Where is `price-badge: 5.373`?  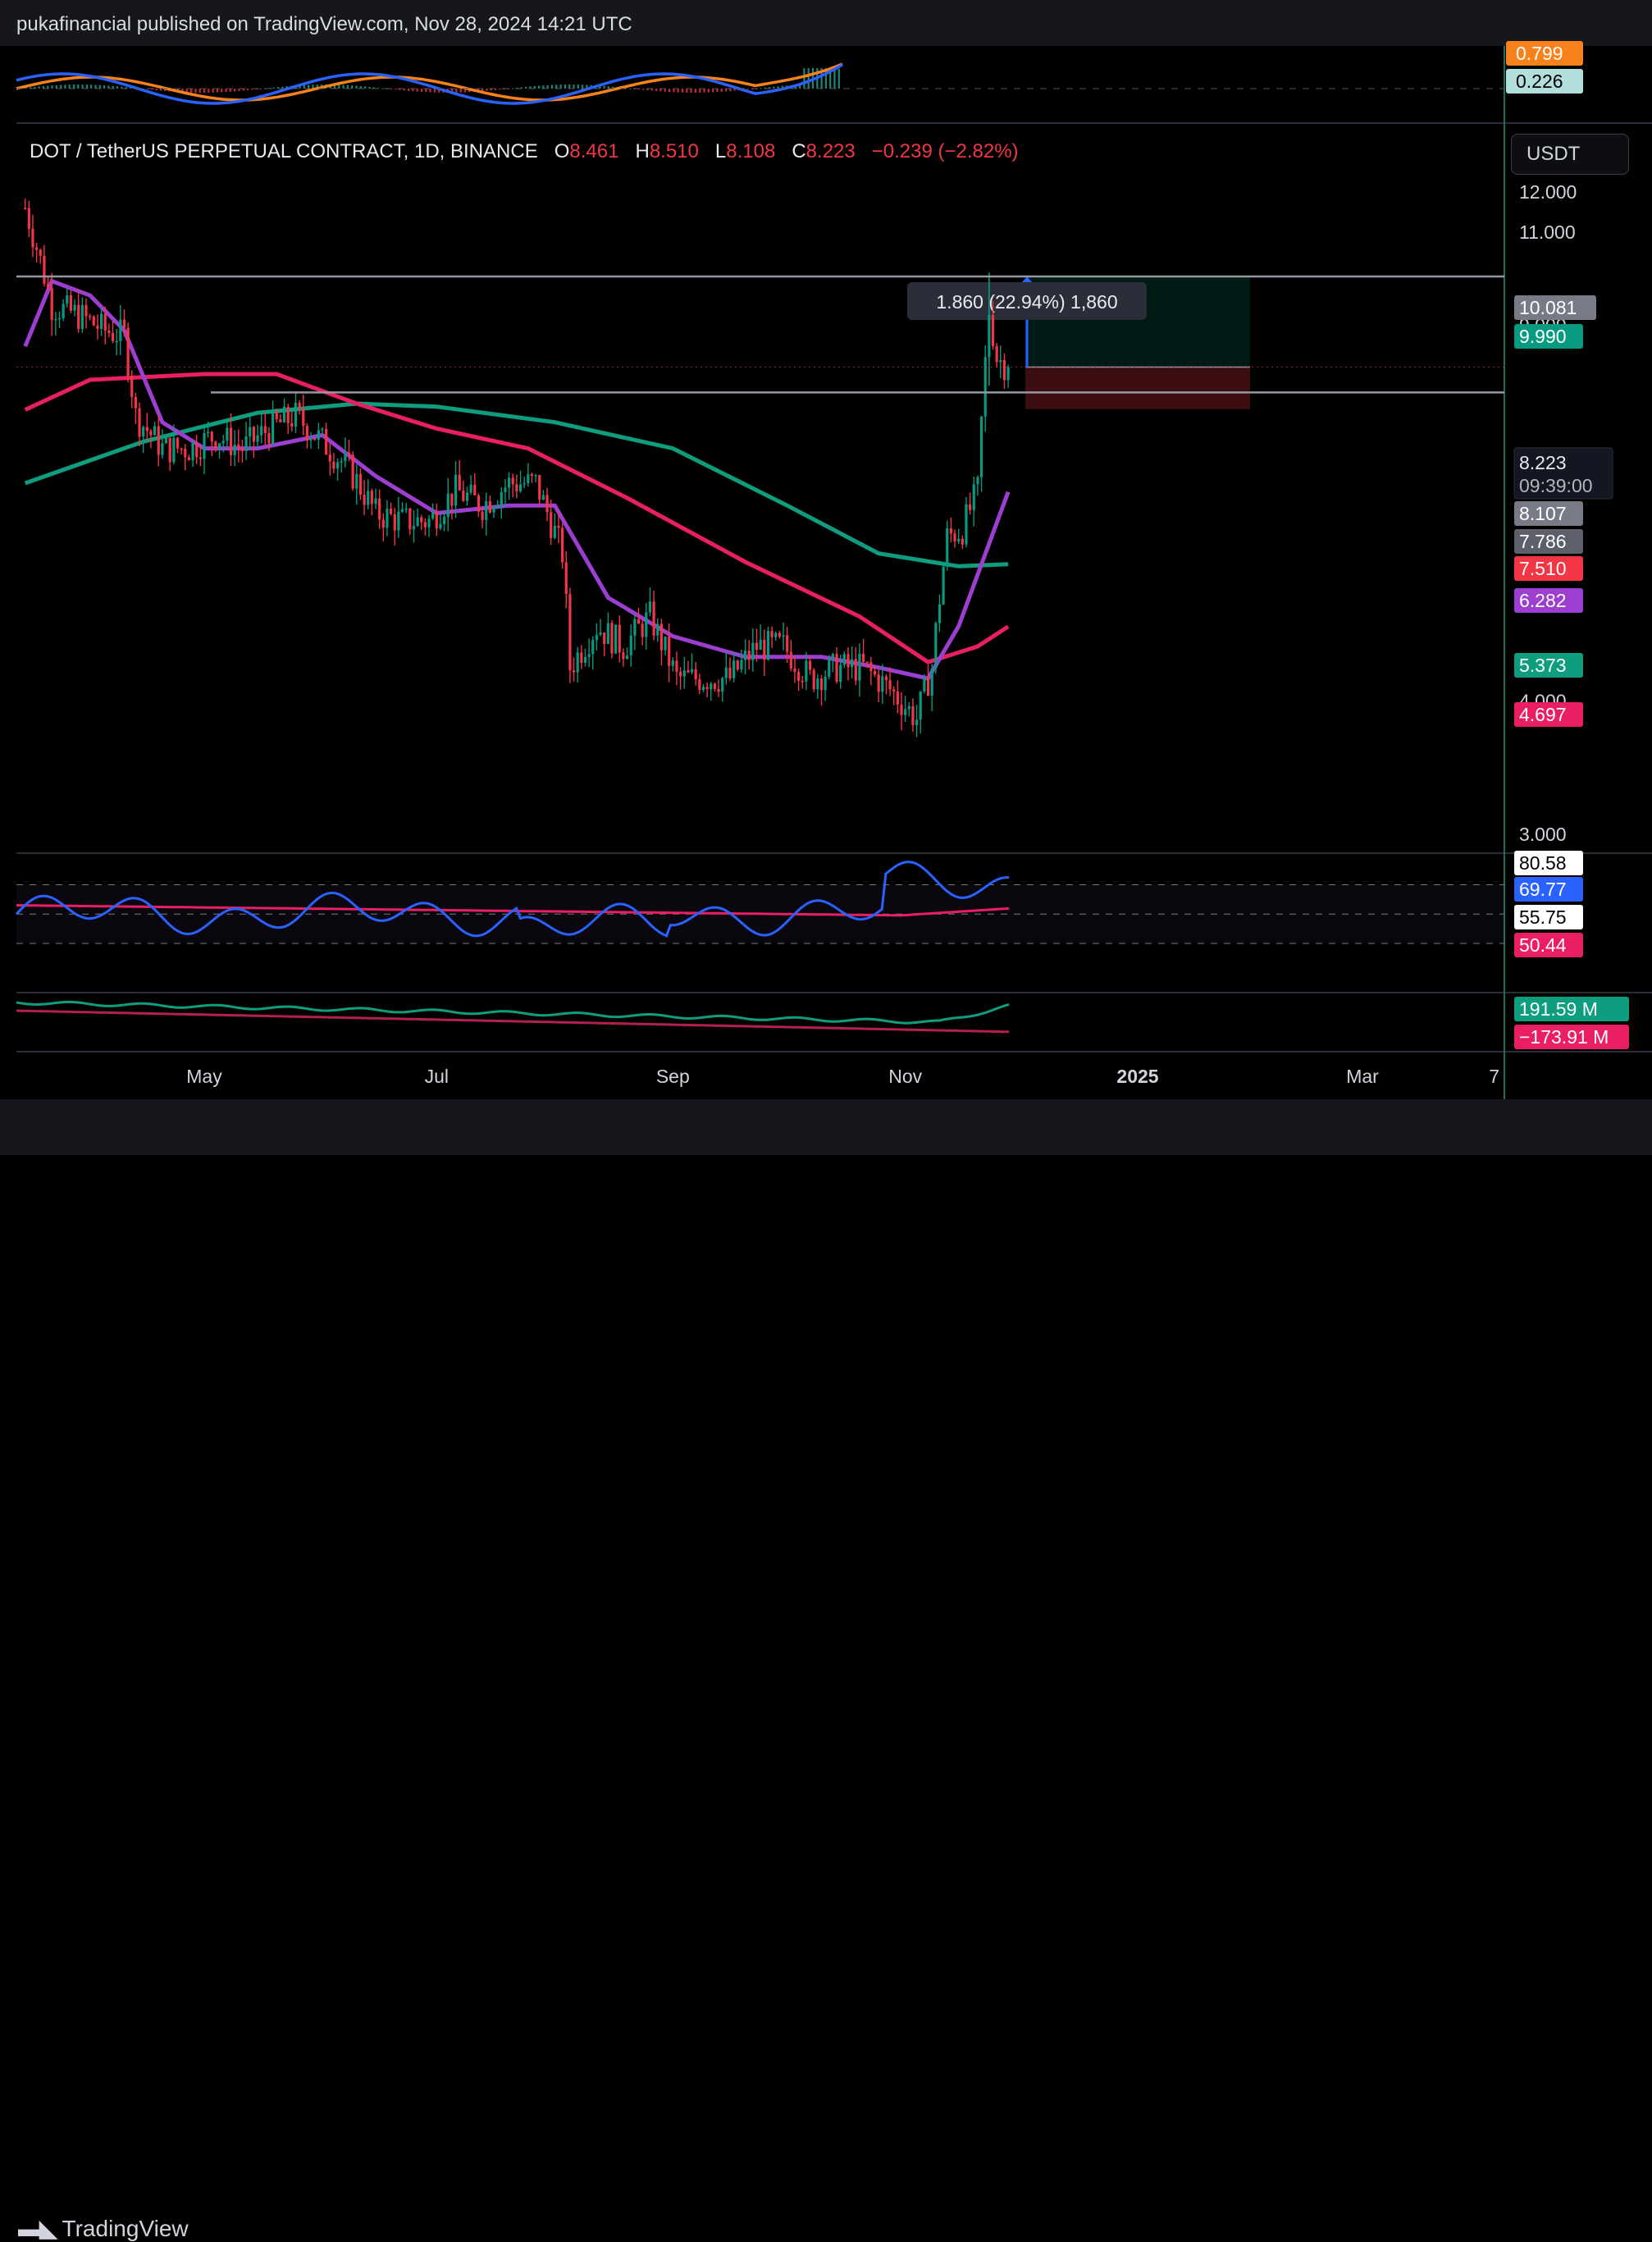 price-badge: 5.373 is located at coordinates (1543, 665).